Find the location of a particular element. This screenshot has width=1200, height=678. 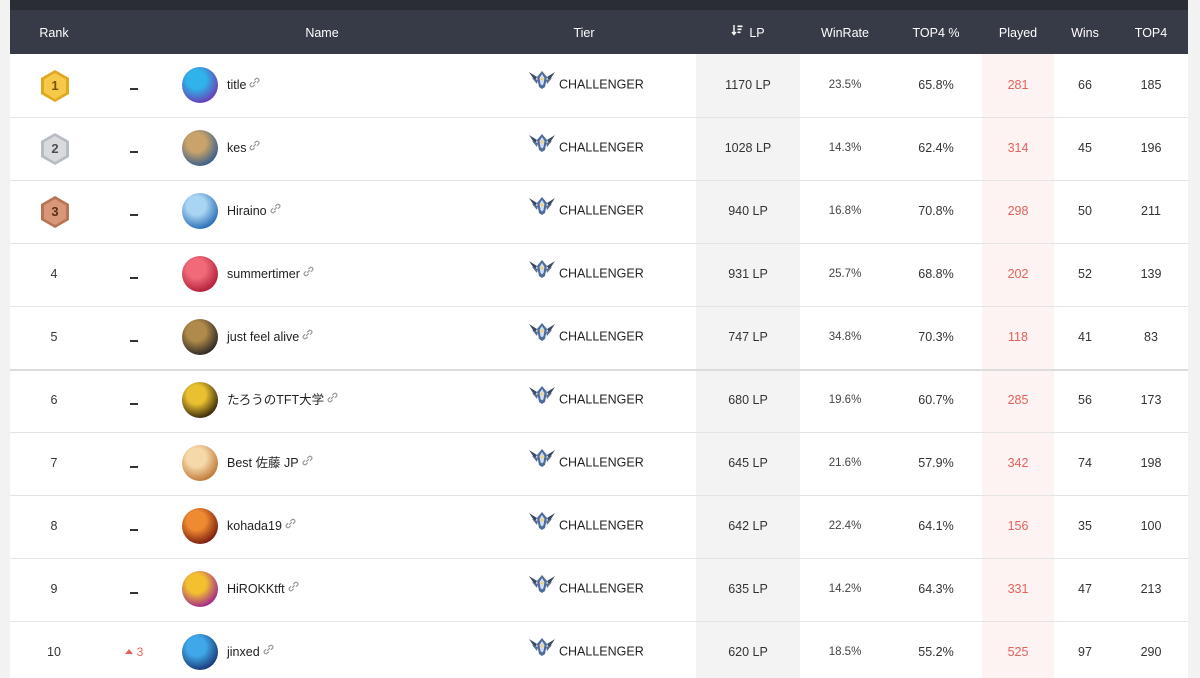

lp-value: 645 LP is located at coordinates (748, 463).